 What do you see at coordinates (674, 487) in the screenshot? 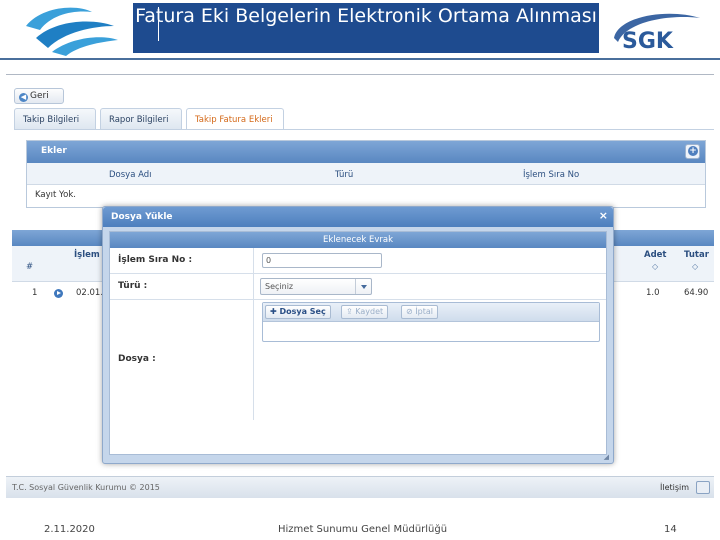
I see `contact-link: İletişim` at bounding box center [674, 487].